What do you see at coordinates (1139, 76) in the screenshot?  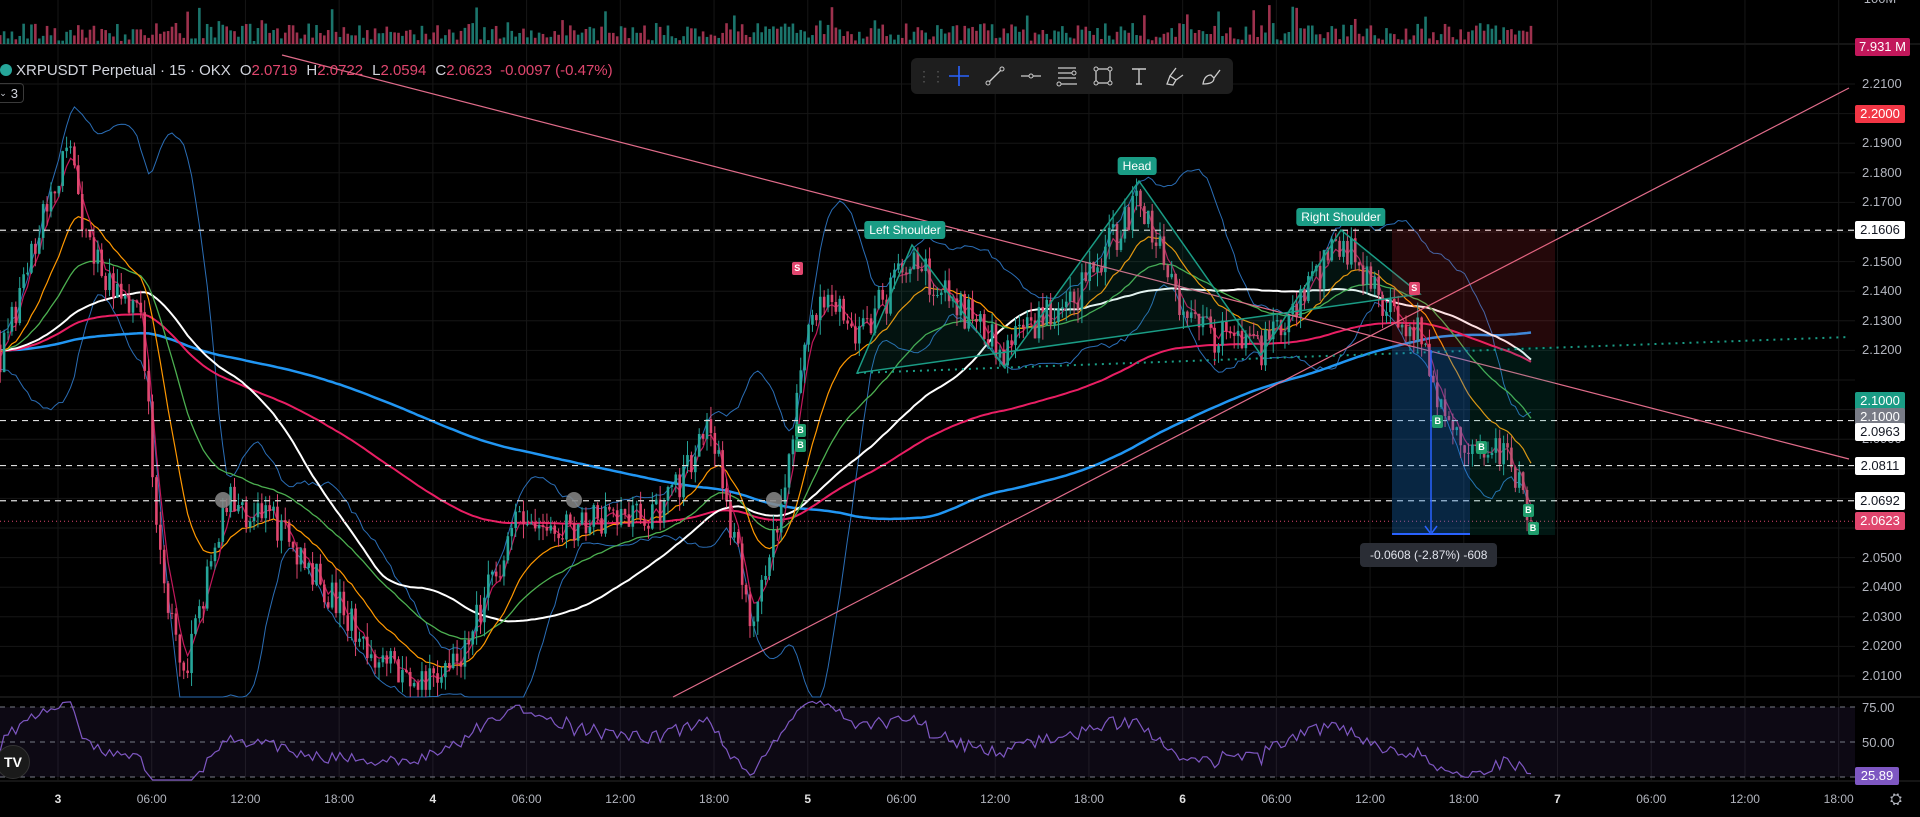 I see `text-icon` at bounding box center [1139, 76].